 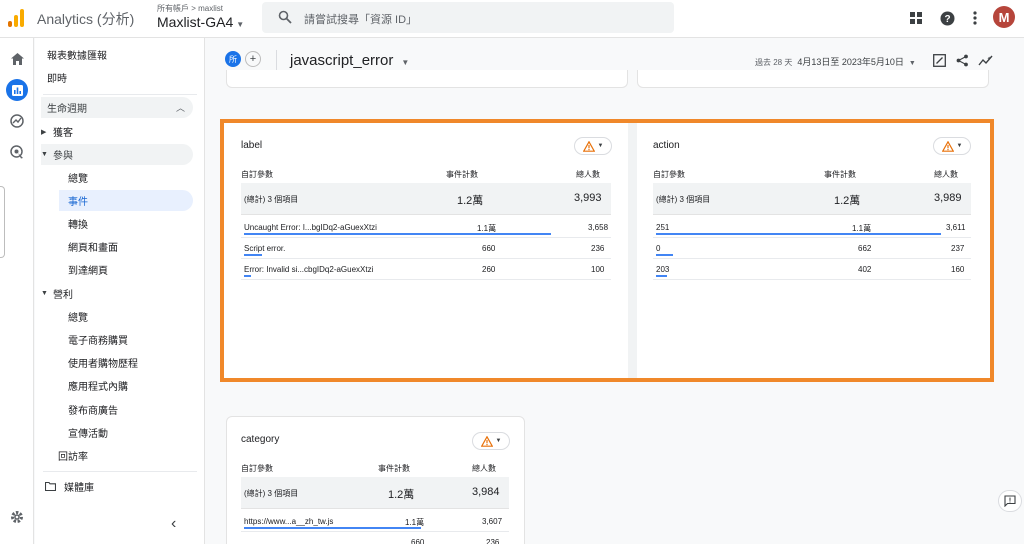 I want to click on table-row: https://www...a__zh_tw.js 1.1萬 3,607, so click(x=375, y=522).